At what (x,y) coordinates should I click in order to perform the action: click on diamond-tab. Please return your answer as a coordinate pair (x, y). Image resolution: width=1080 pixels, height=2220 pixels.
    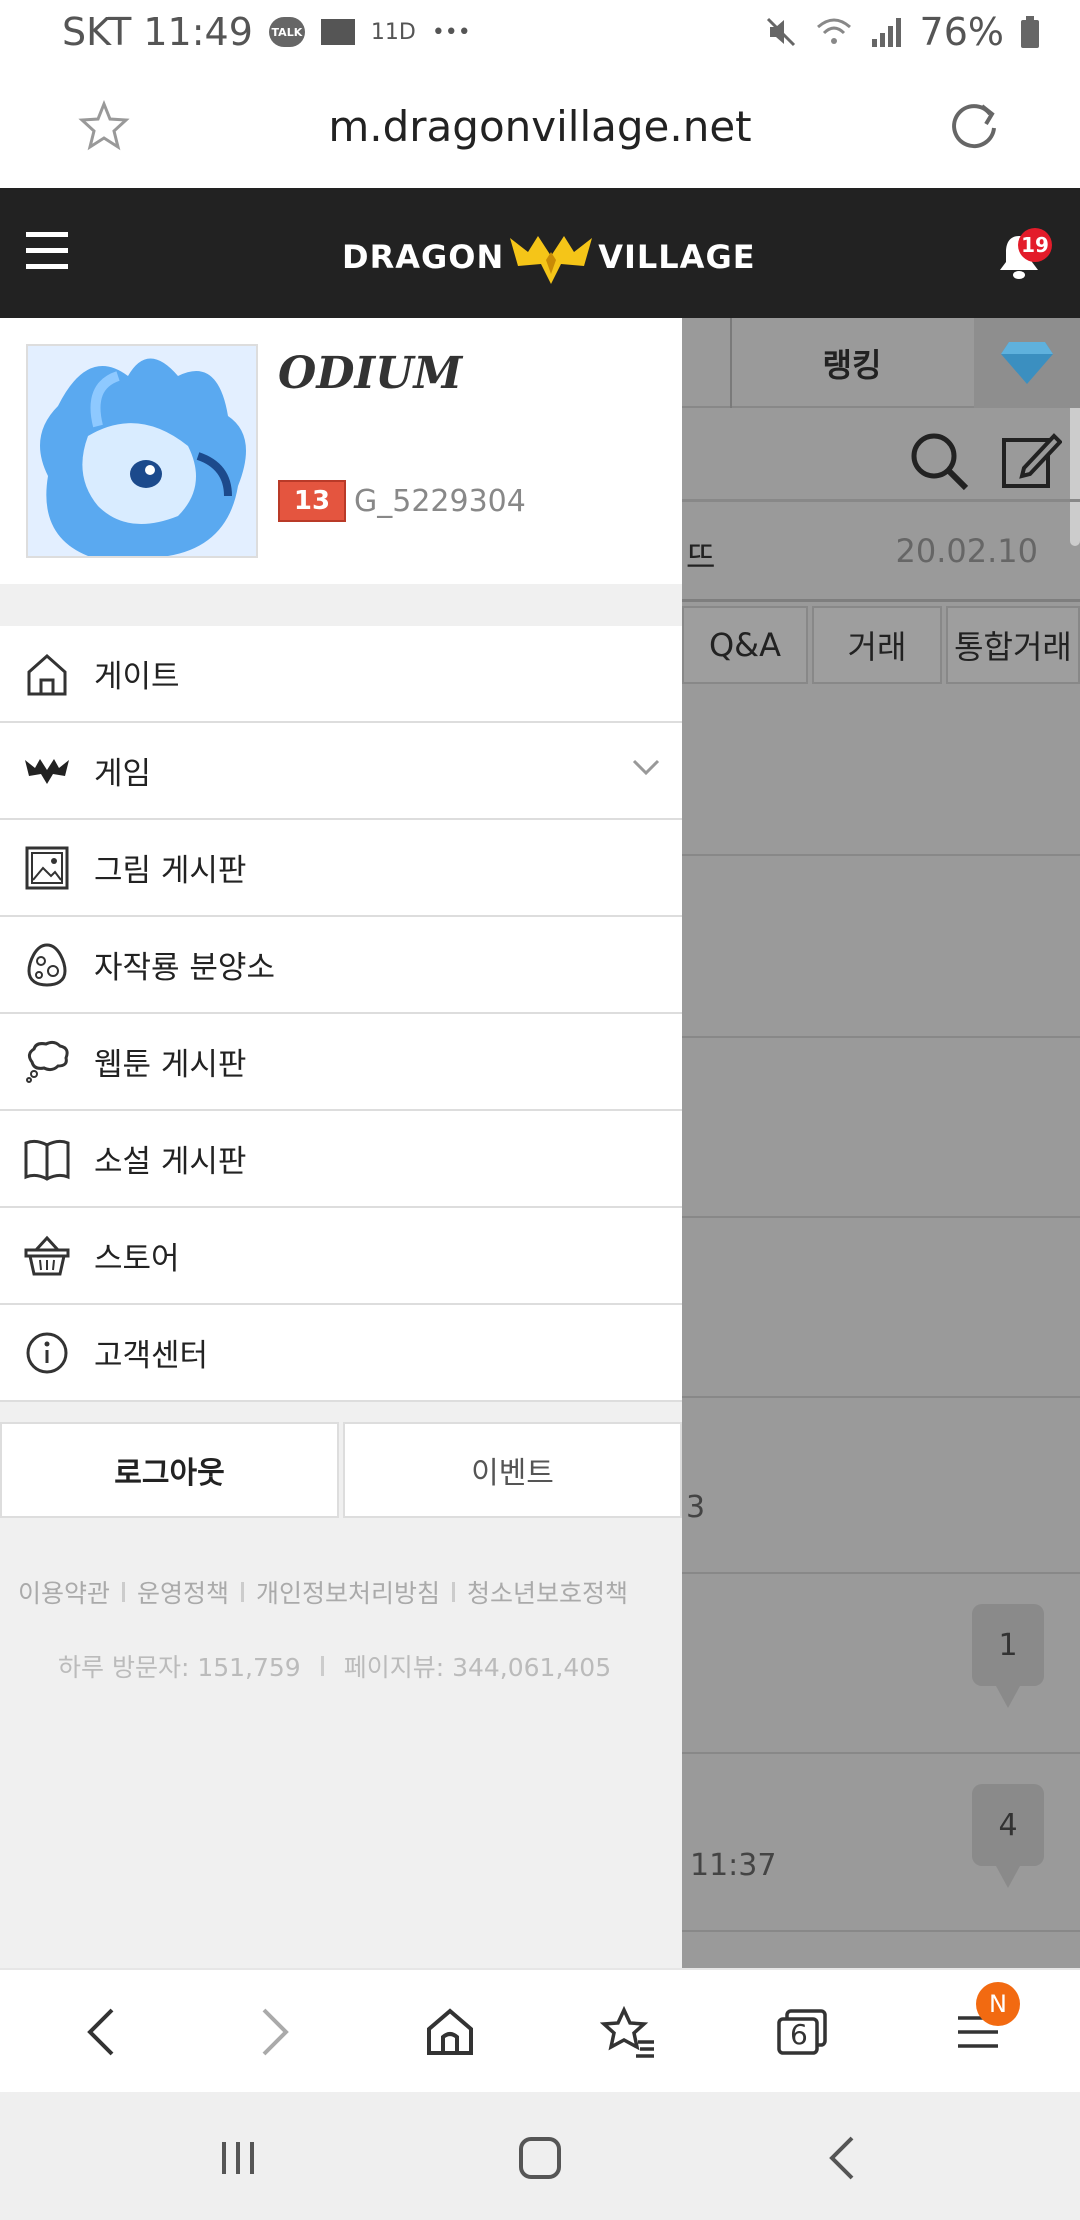
    Looking at the image, I should click on (1027, 363).